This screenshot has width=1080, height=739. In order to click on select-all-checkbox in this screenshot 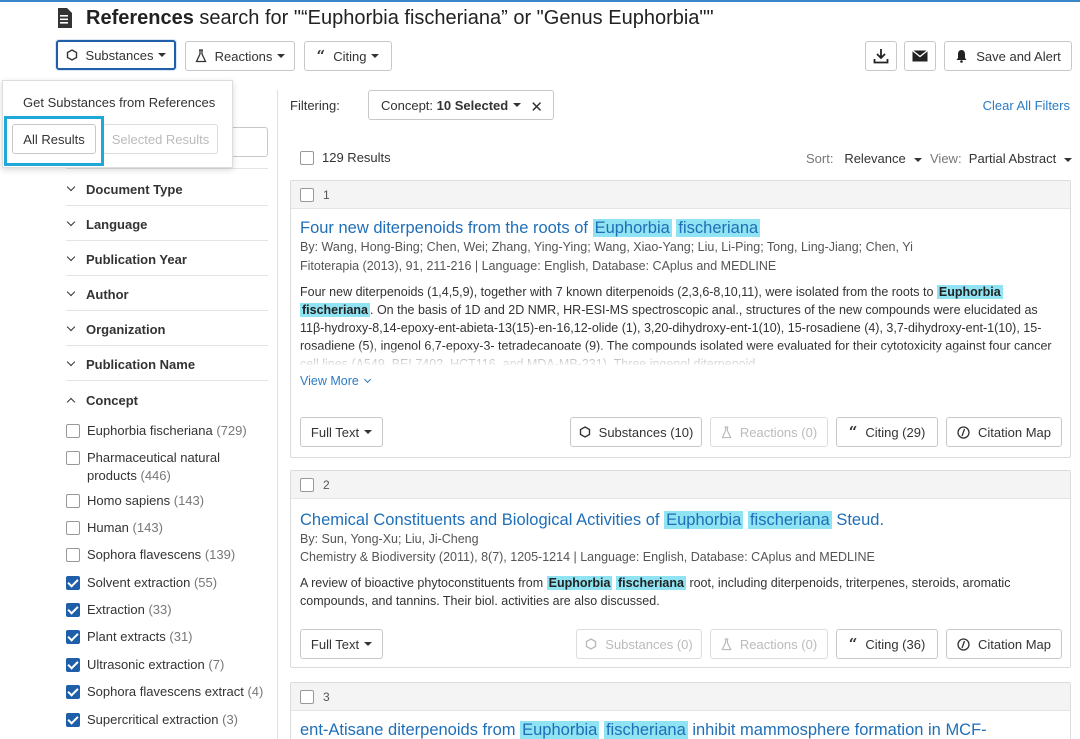, I will do `click(307, 158)`.